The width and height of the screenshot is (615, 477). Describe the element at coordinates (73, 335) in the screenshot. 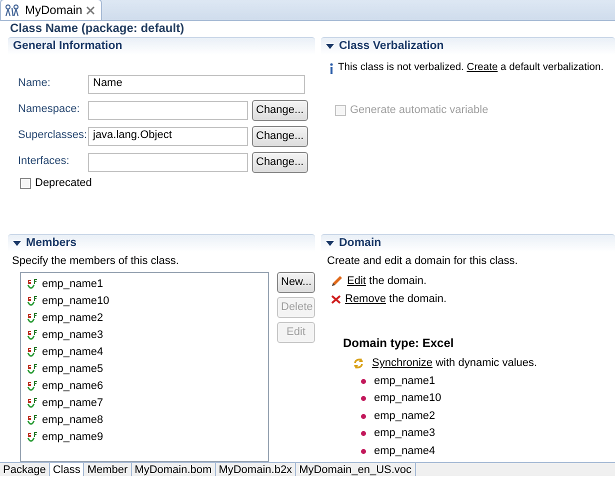

I see `member-name: emp_name3` at that location.